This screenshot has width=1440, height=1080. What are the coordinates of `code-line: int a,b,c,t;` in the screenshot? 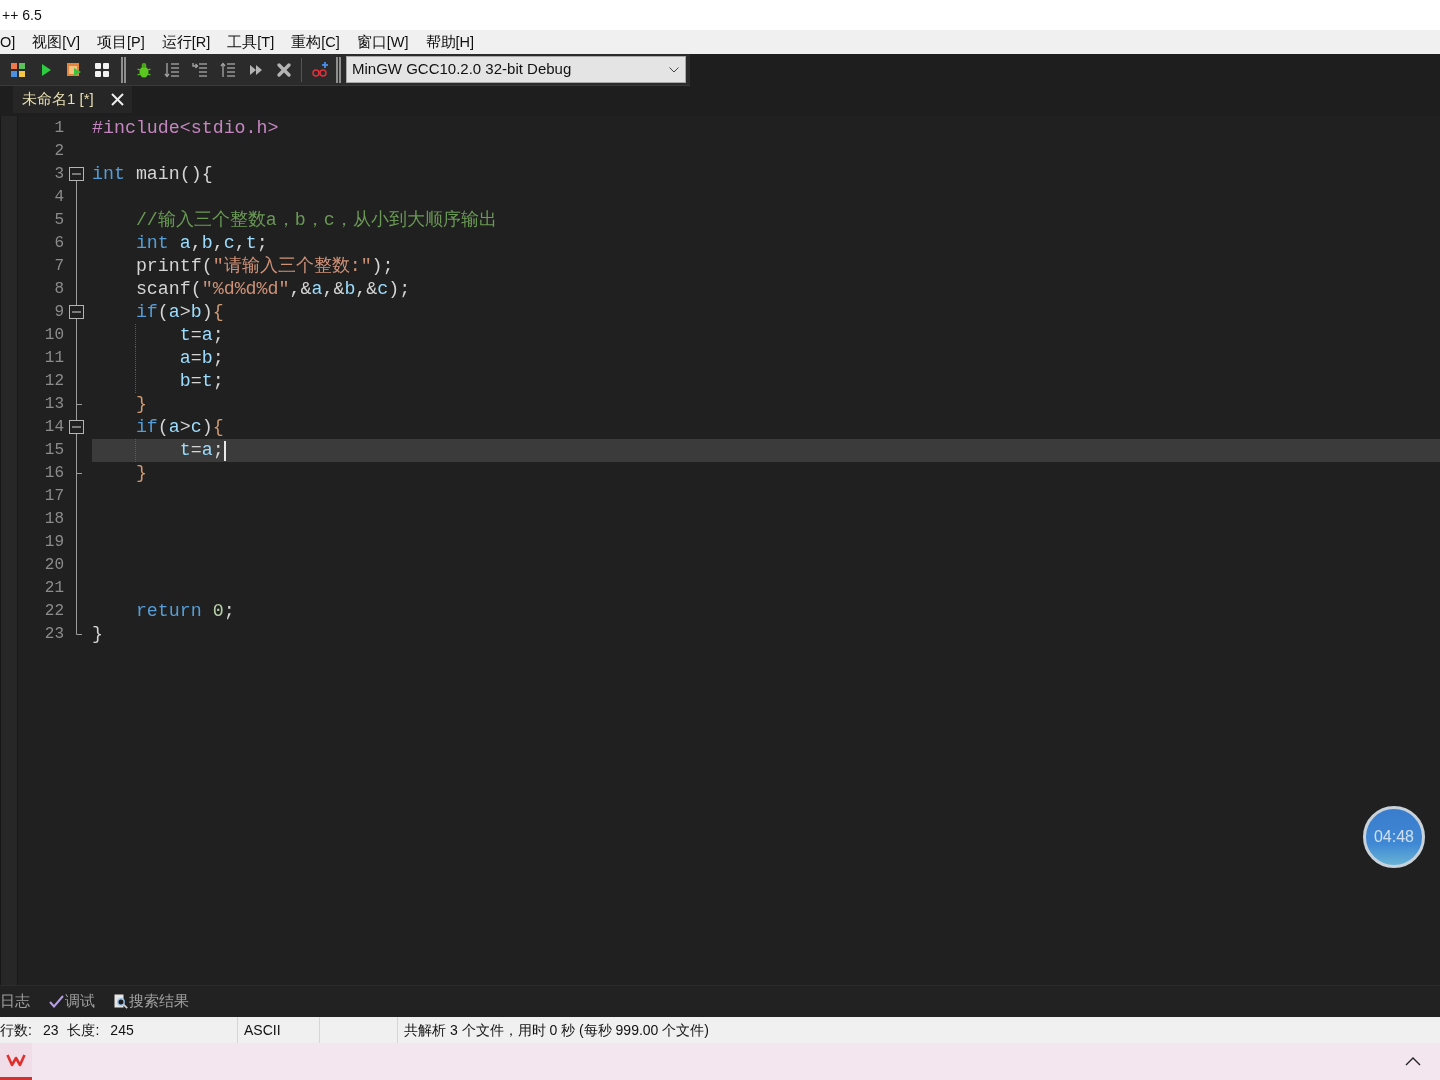 It's located at (201, 243).